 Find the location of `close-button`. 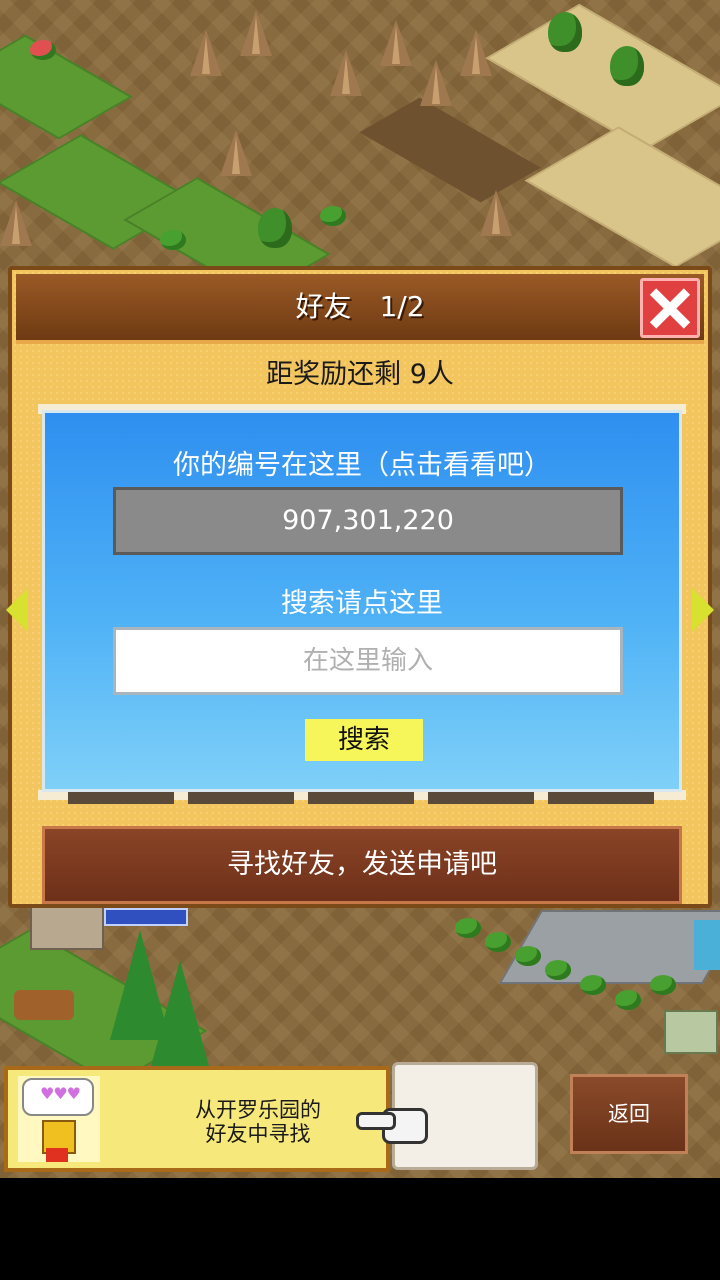

close-button is located at coordinates (670, 308).